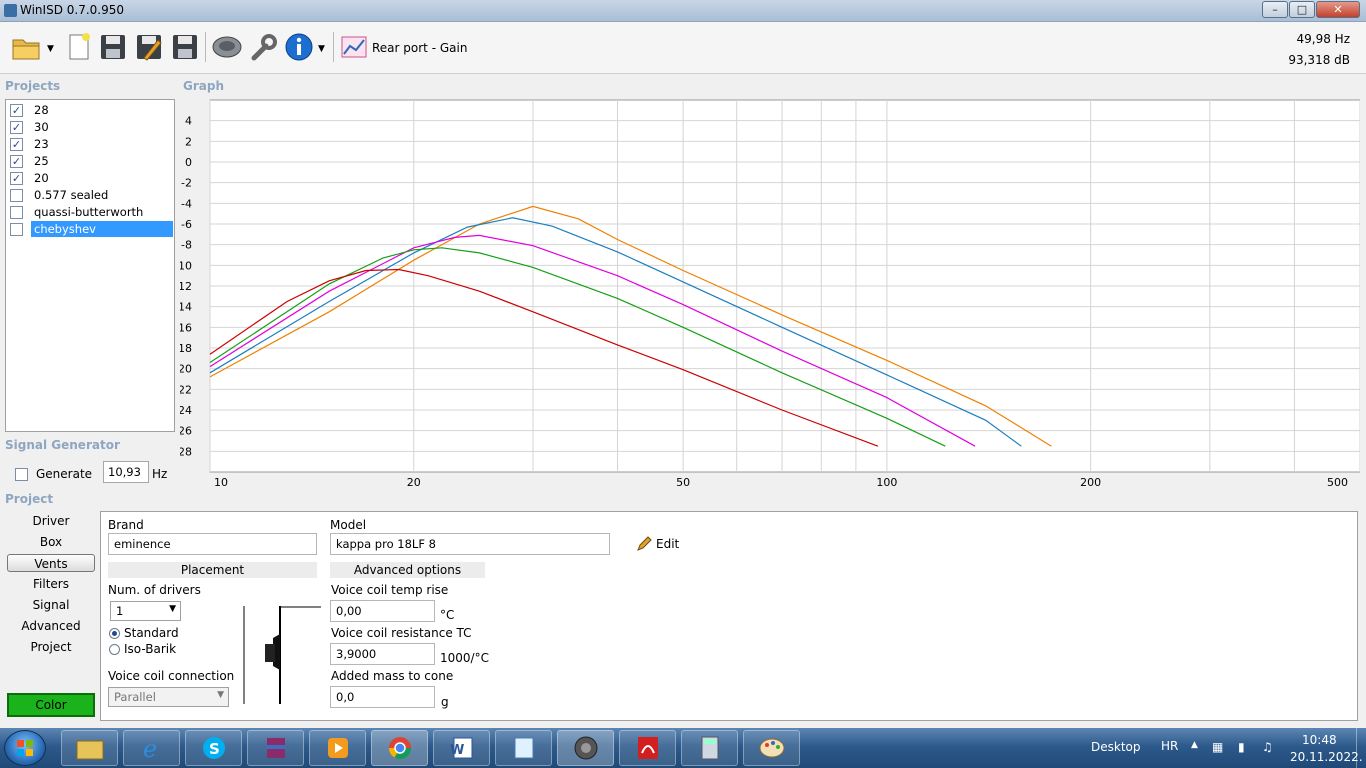 The image size is (1366, 768). I want to click on standard-radio: Standard, so click(144, 633).